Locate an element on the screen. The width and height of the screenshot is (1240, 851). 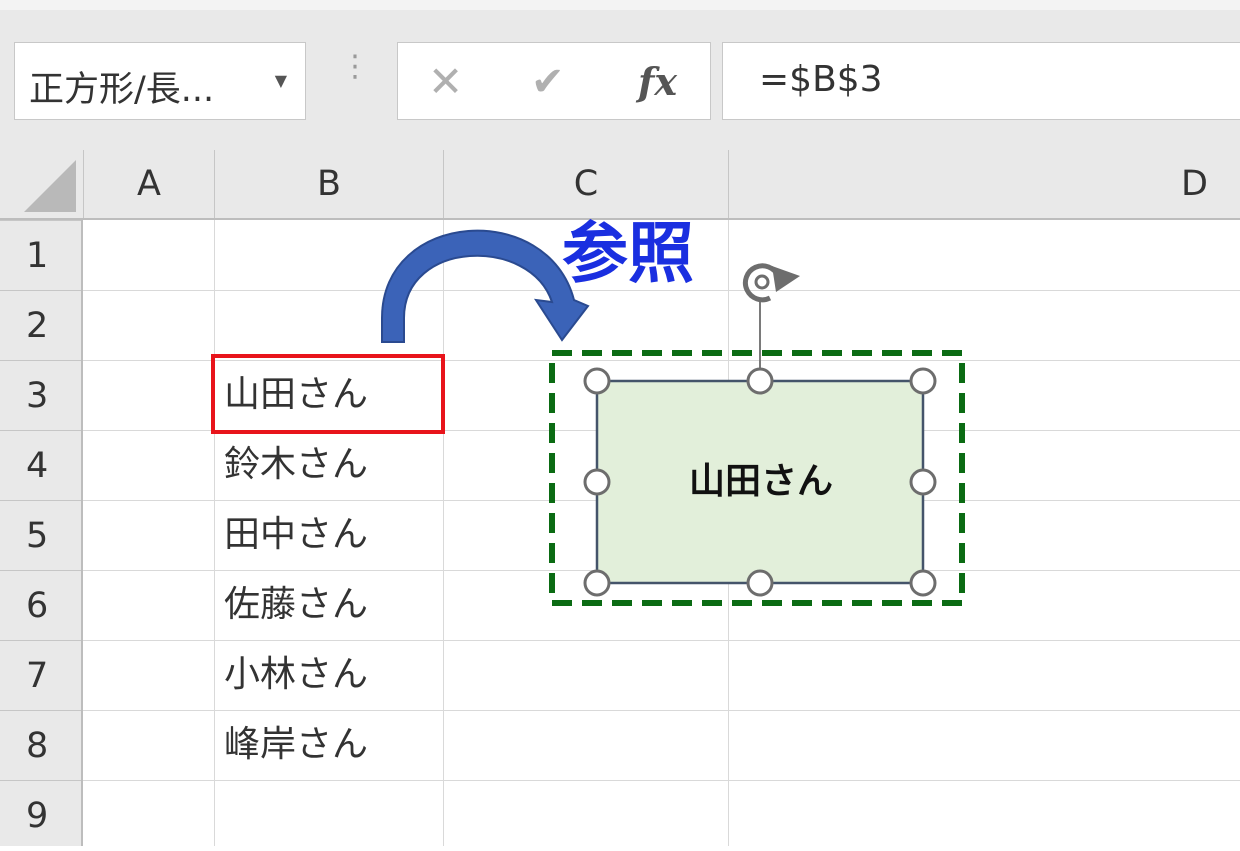
insert-function-icon: fx is located at coordinates (657, 81).